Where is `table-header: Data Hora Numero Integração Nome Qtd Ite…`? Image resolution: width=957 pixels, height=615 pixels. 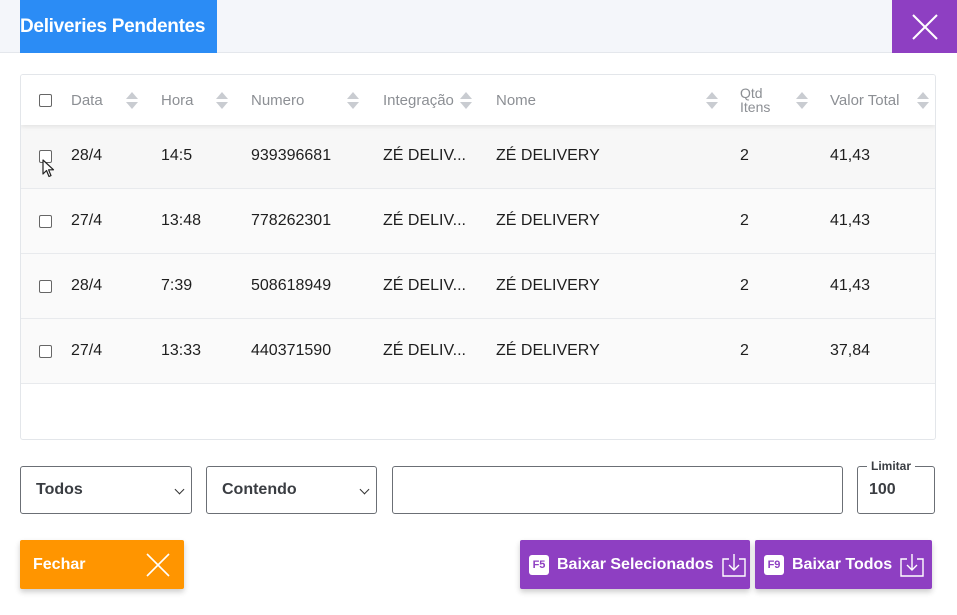
table-header: Data Hora Numero Integração Nome Qtd Ite… is located at coordinates (478, 100).